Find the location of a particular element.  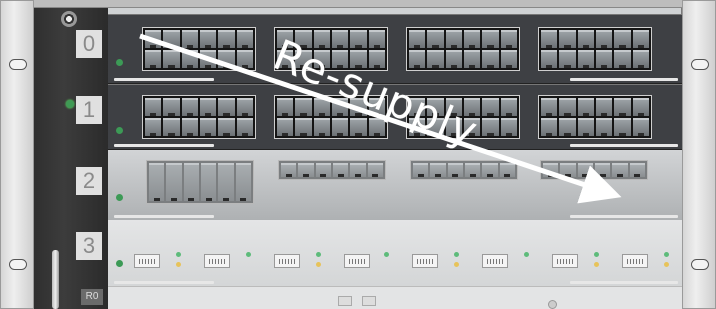

slot-number-2: 2 is located at coordinates (89, 181).